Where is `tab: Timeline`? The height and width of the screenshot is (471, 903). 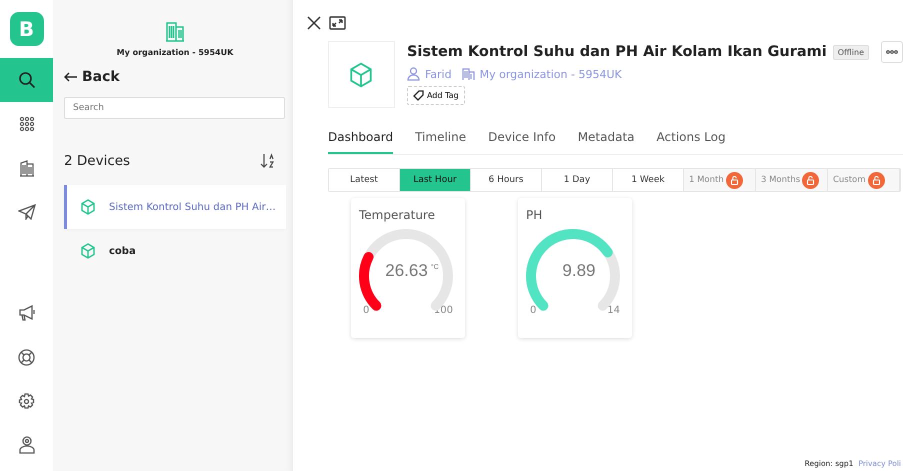 tab: Timeline is located at coordinates (440, 139).